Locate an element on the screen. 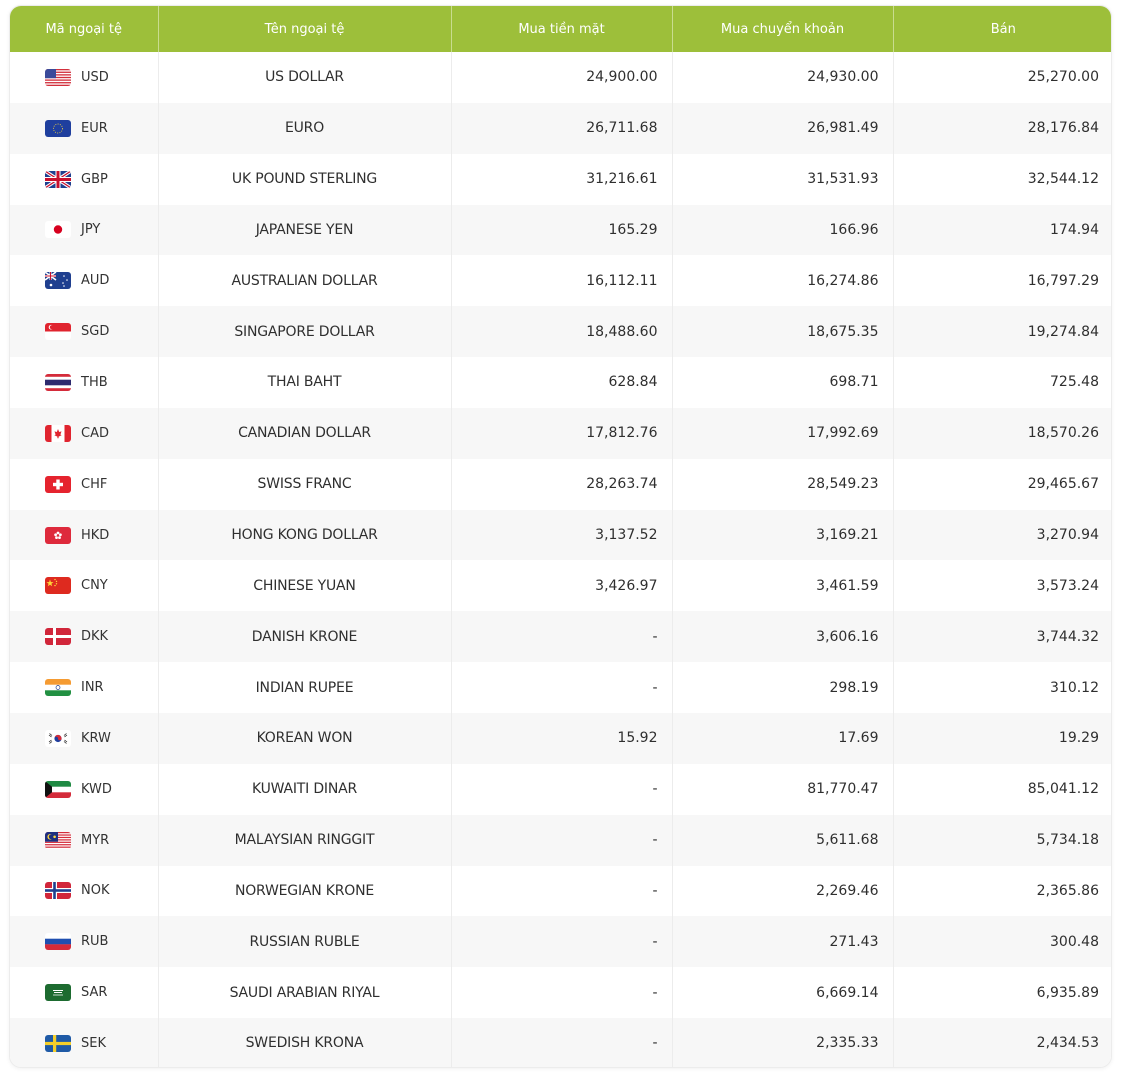  table-row: SEK SWEDISH KRONA -2,335.33 2,434.53 is located at coordinates (560, 1042).